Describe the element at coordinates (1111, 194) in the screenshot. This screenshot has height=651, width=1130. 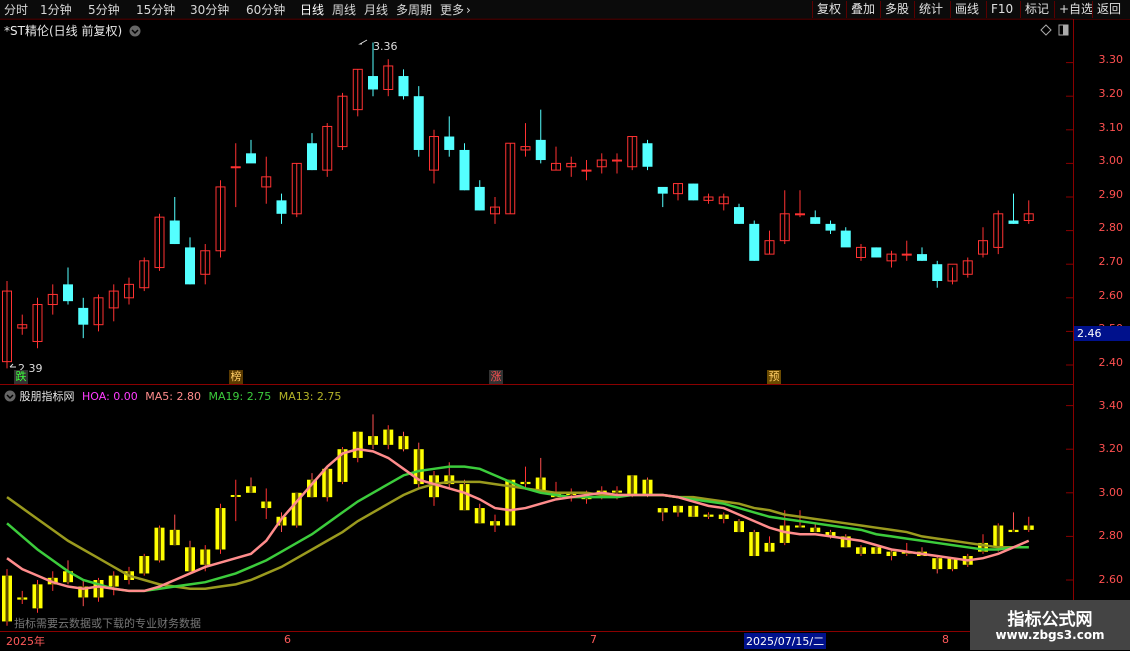
I see `y-tick: 2.90` at that location.